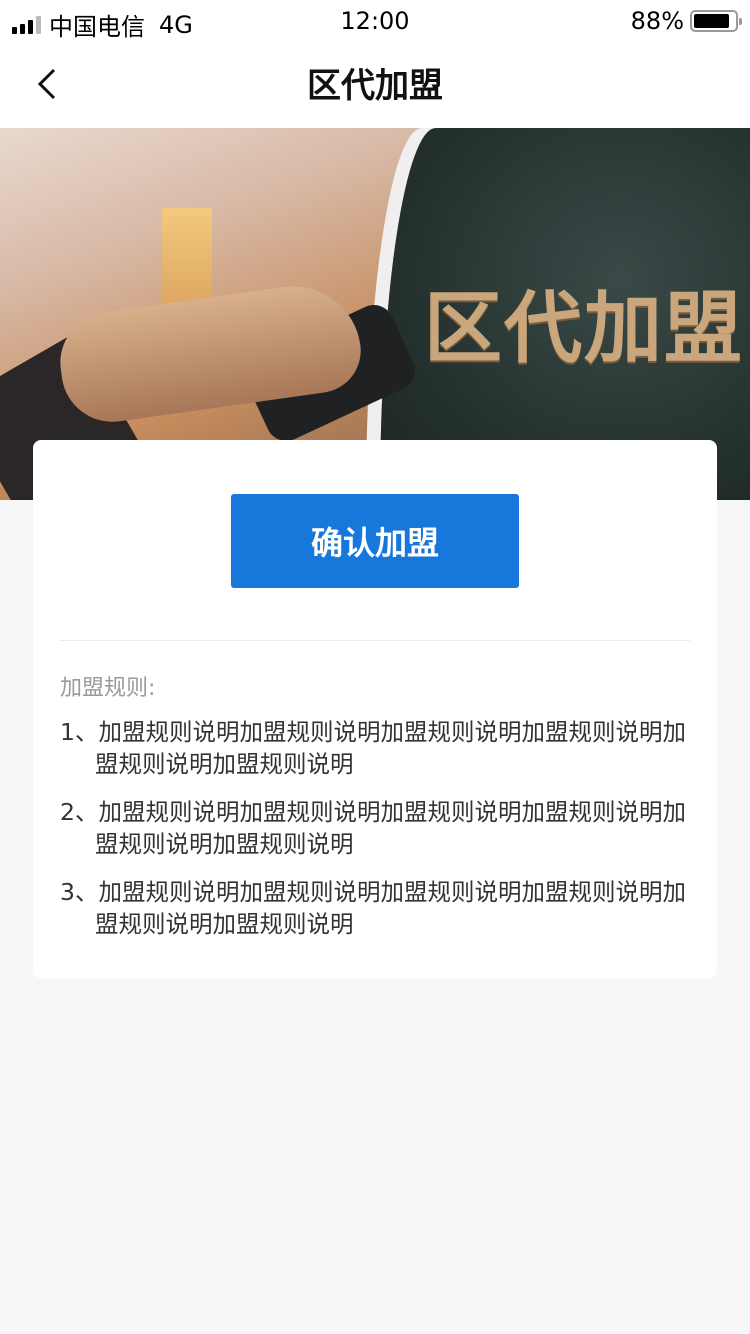  What do you see at coordinates (375, 20) in the screenshot?
I see `status-bar: 中国电信 4G 12:00 88%` at bounding box center [375, 20].